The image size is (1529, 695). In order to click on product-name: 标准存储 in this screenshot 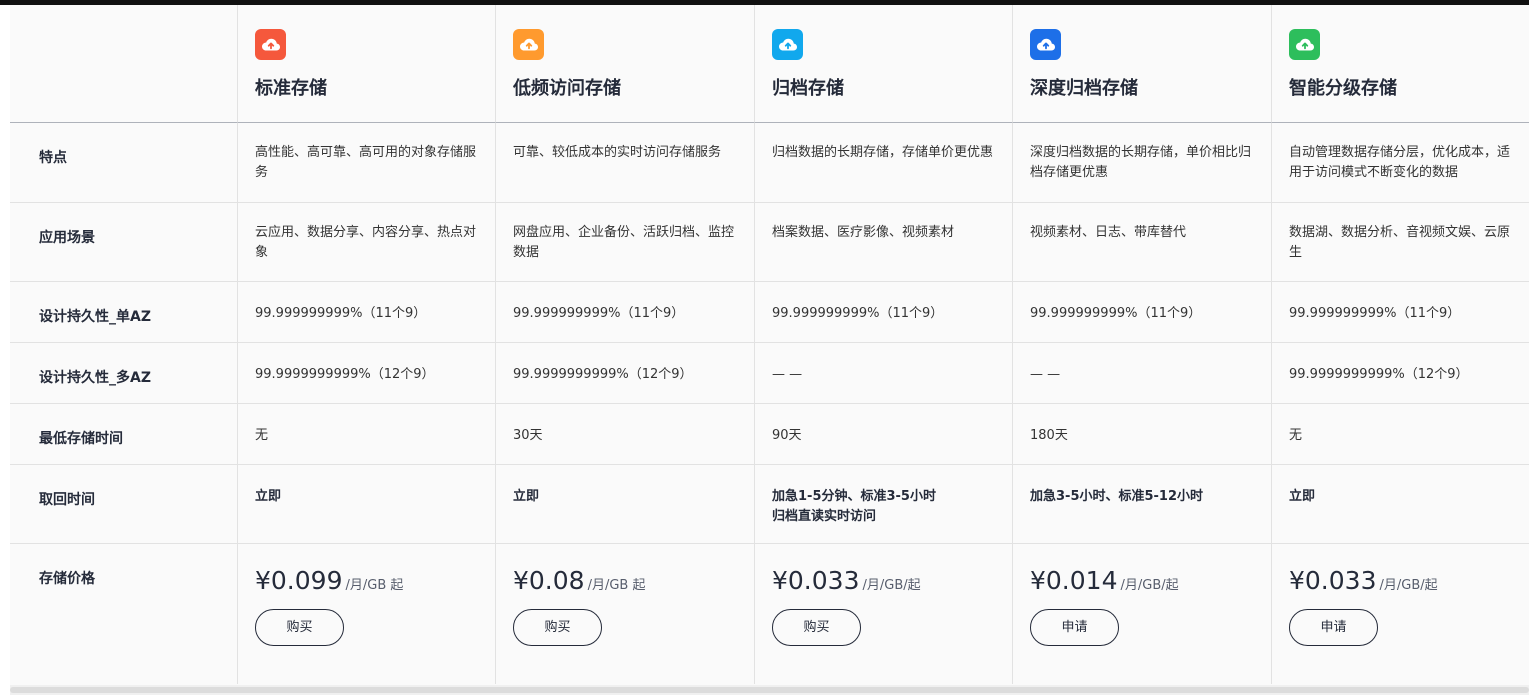, I will do `click(291, 88)`.